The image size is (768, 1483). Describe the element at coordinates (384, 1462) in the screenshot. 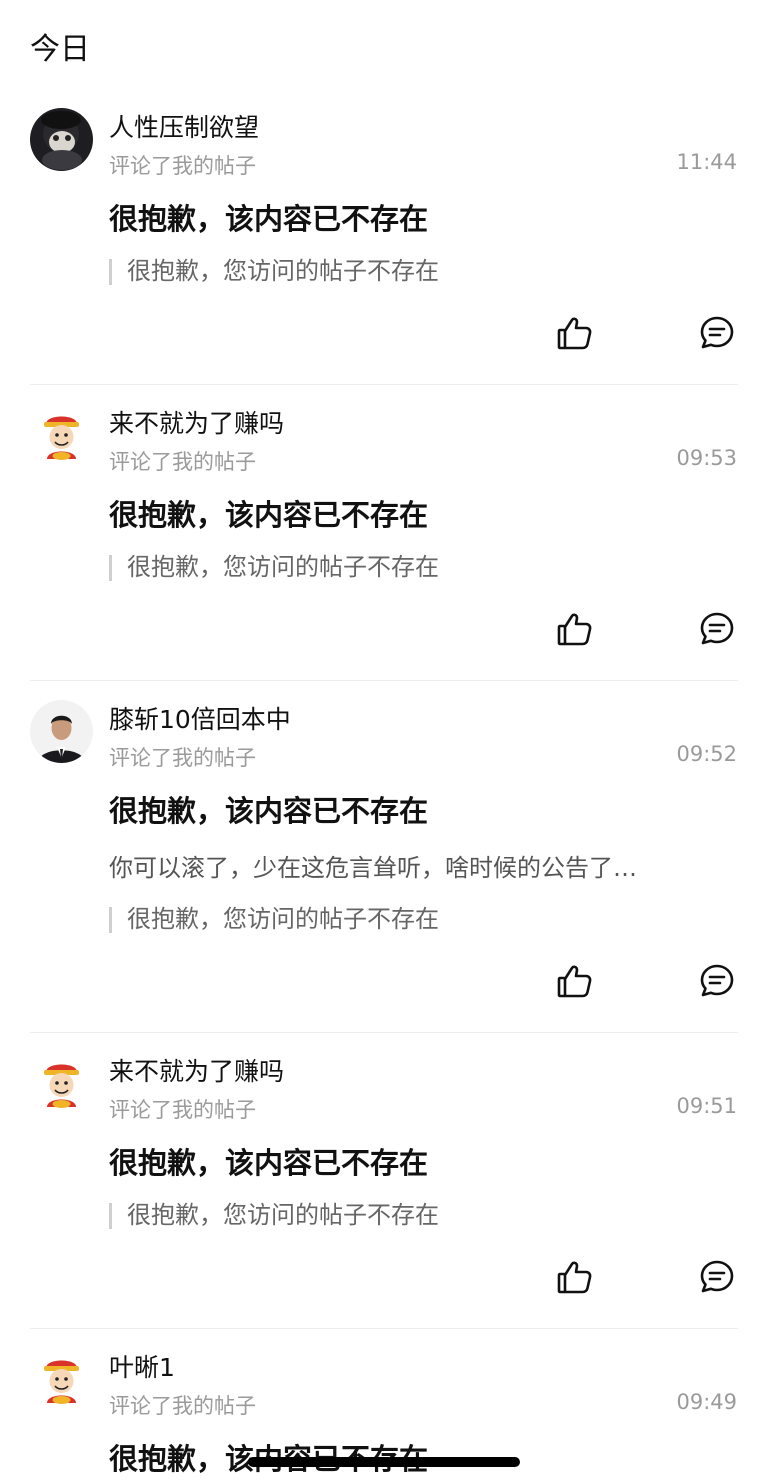

I see `home-indicator` at that location.